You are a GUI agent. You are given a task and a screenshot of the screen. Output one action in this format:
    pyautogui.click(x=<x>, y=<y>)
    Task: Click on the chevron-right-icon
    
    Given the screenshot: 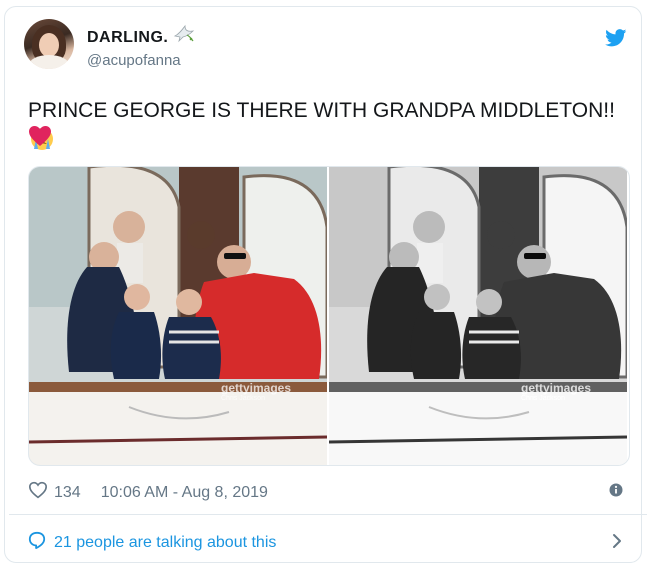 What is the action you would take?
    pyautogui.click(x=617, y=543)
    